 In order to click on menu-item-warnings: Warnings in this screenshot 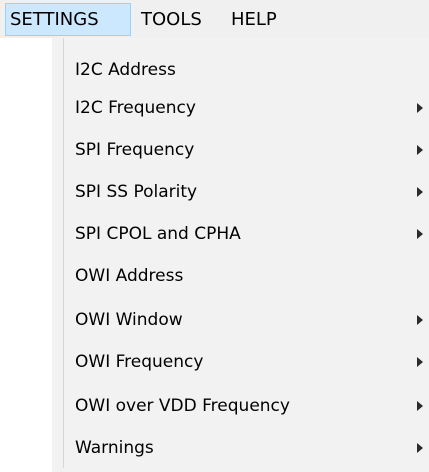, I will do `click(240, 448)`.